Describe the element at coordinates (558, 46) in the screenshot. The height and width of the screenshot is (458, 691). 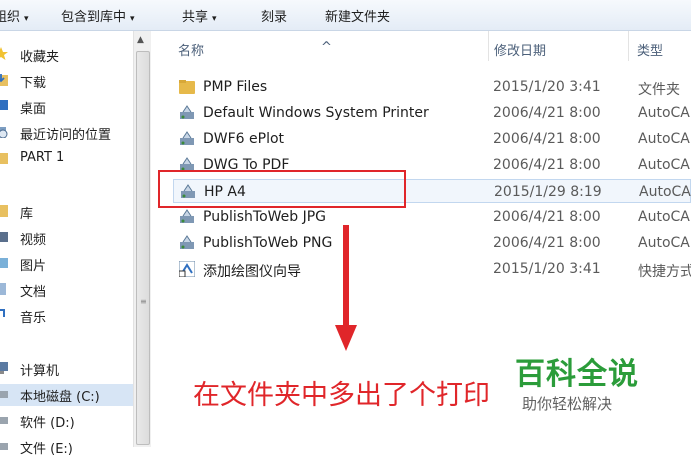
I see `column-header-date: 修改日期` at that location.